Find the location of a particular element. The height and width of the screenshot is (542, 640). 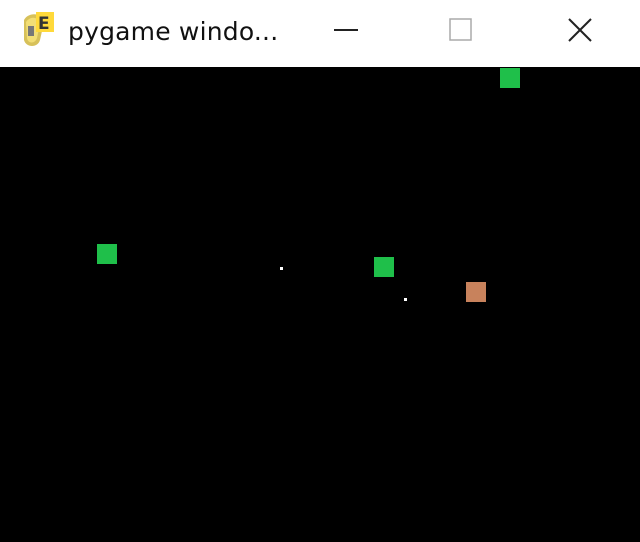

pygame-snake-icon: E is located at coordinates (38, 31).